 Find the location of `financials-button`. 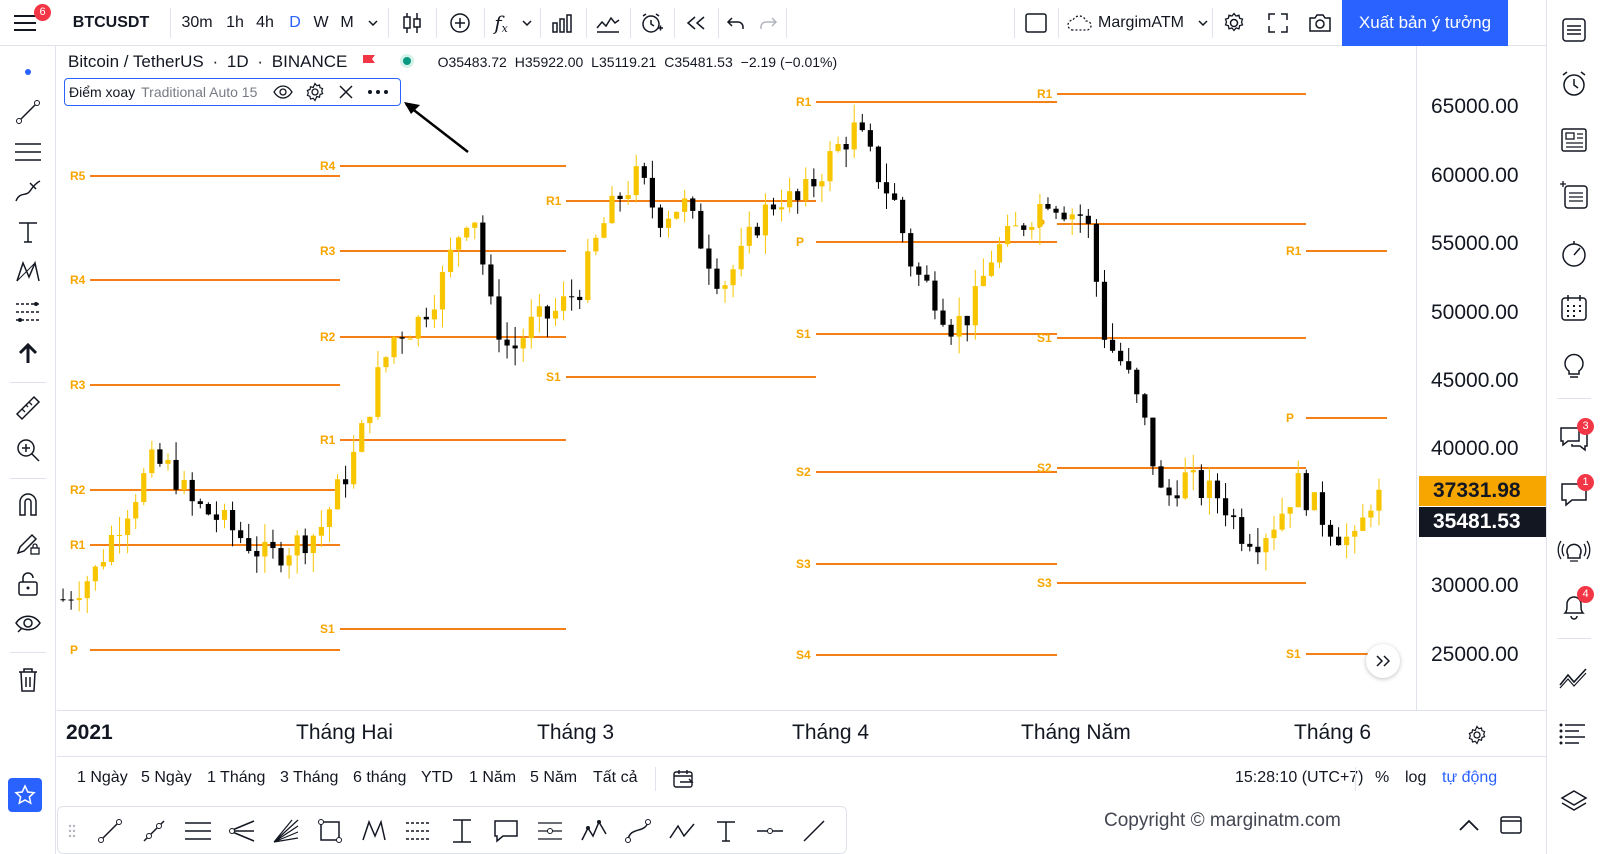

financials-button is located at coordinates (562, 23).